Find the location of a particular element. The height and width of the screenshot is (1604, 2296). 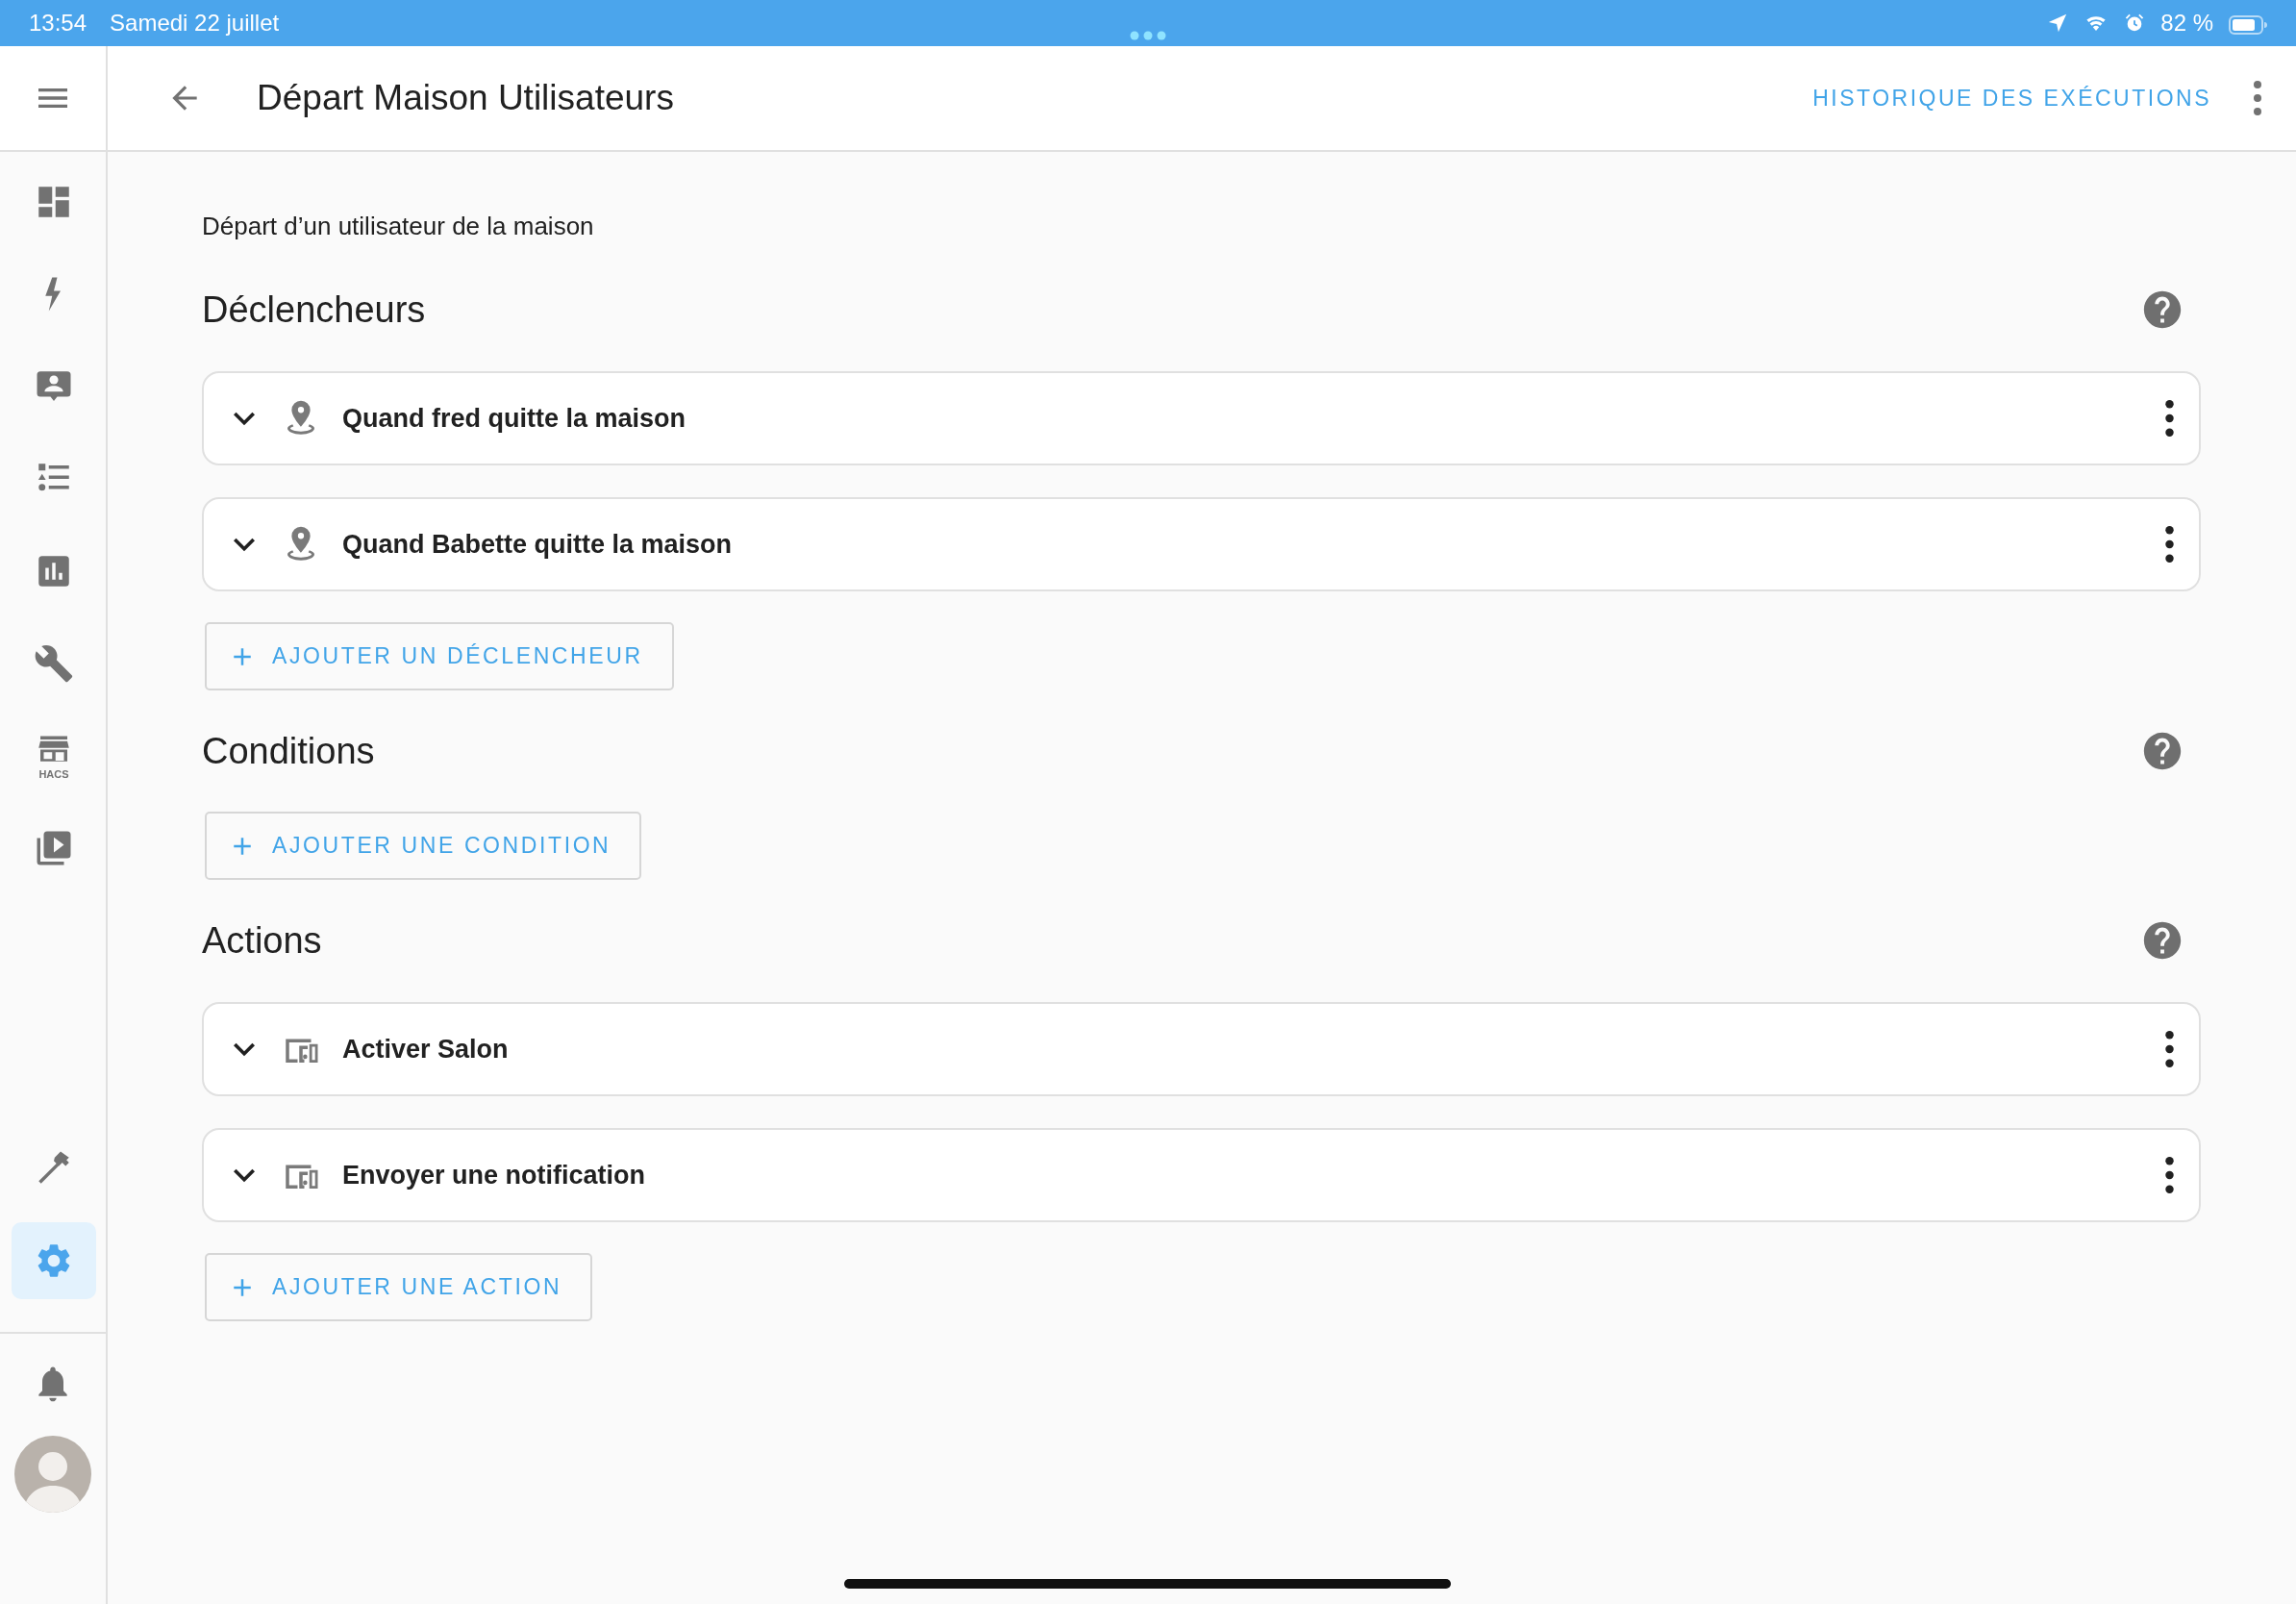

section-heading: Conditions is located at coordinates (288, 751).